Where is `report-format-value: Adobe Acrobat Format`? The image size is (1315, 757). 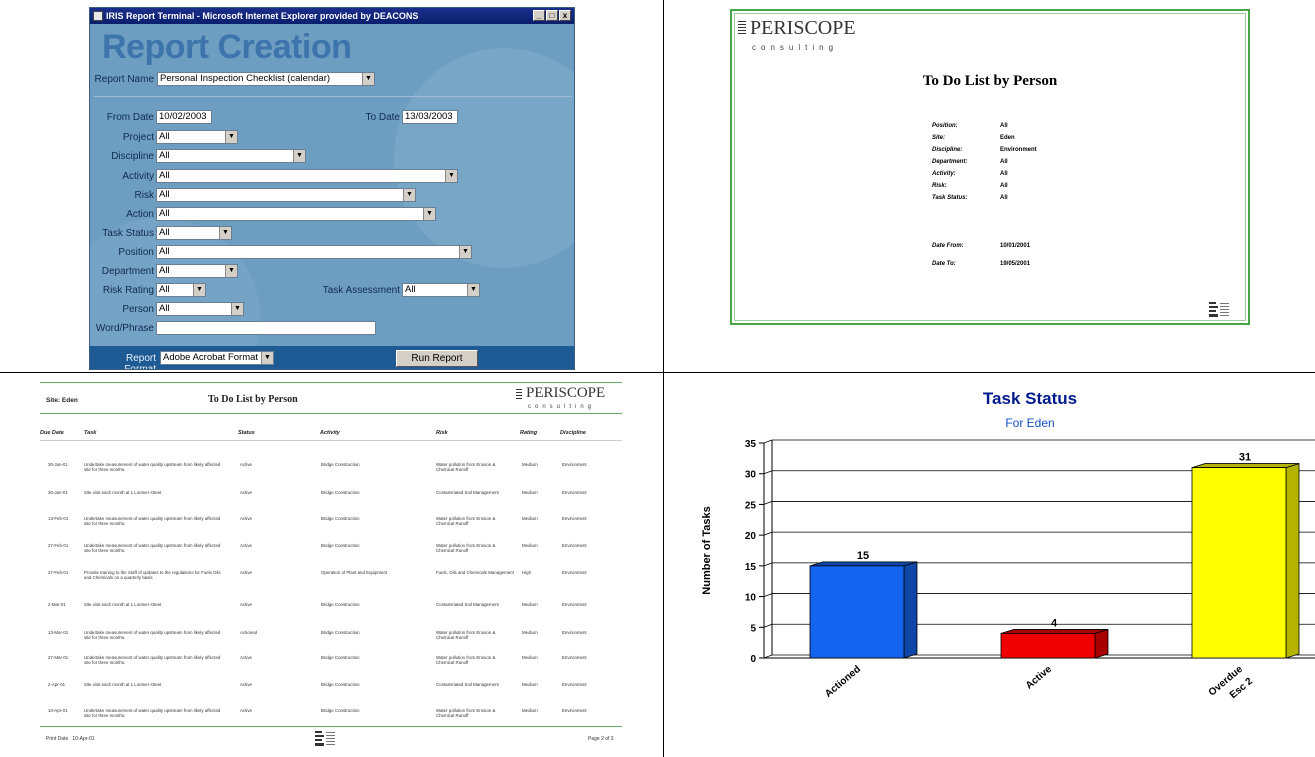
report-format-value: Adobe Acrobat Format is located at coordinates (211, 357).